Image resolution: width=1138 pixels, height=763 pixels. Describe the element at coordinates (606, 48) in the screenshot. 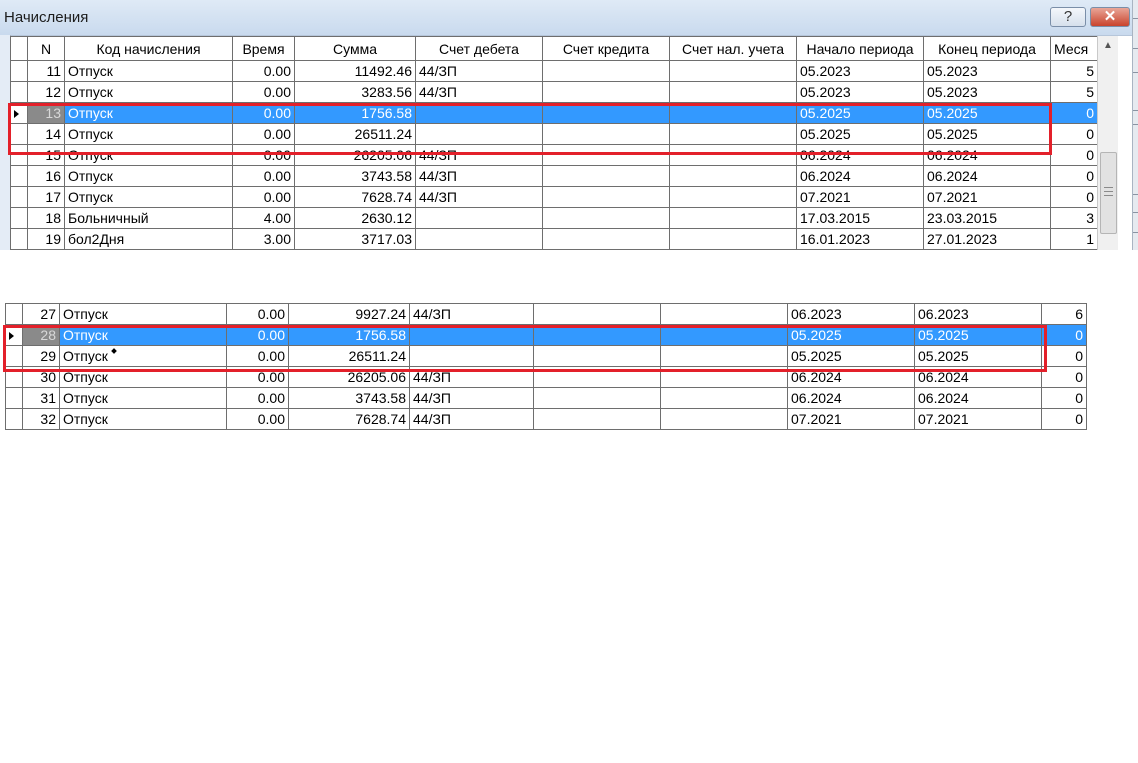

I see `column-header: Счет кредита` at that location.